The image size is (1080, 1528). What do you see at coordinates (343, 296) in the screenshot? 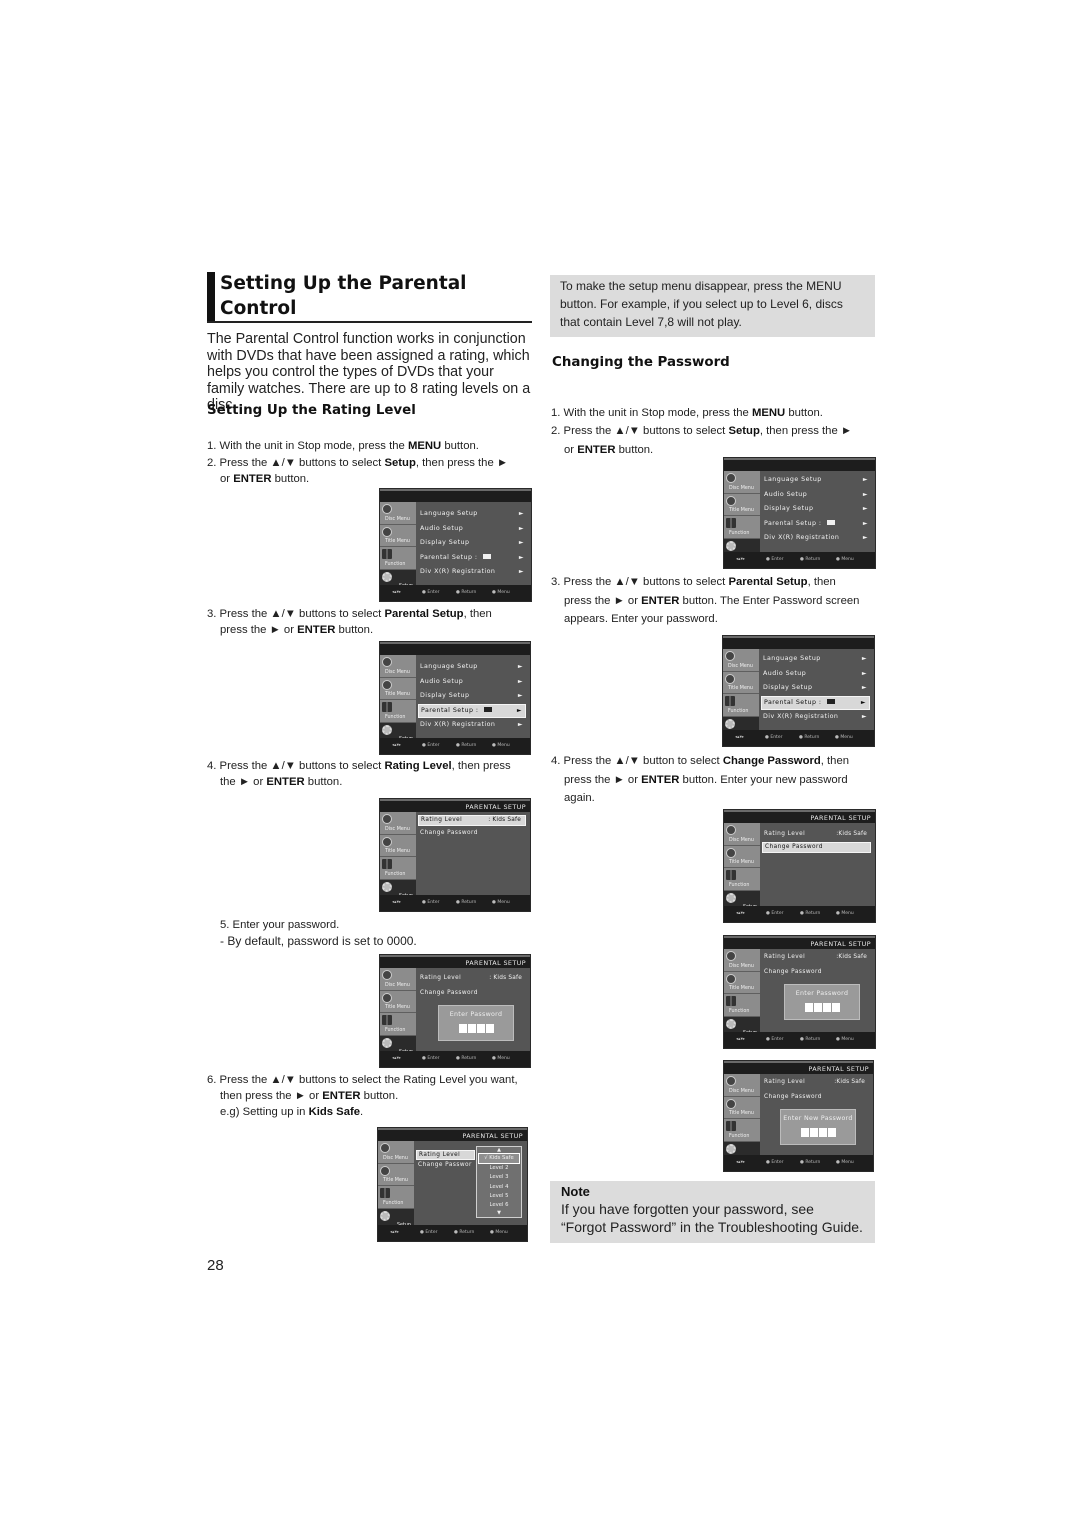
I see `page-title: Setting Up the Parental Control` at bounding box center [343, 296].